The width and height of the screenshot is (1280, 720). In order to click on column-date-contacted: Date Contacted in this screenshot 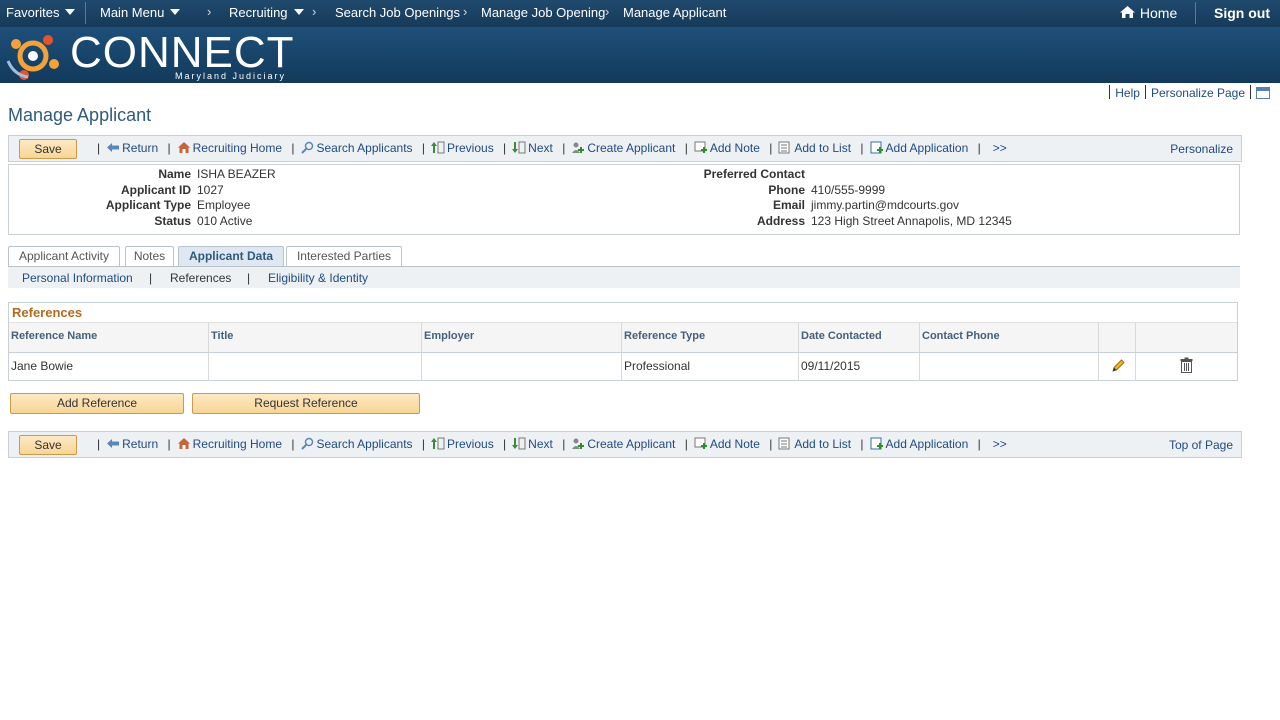, I will do `click(859, 337)`.